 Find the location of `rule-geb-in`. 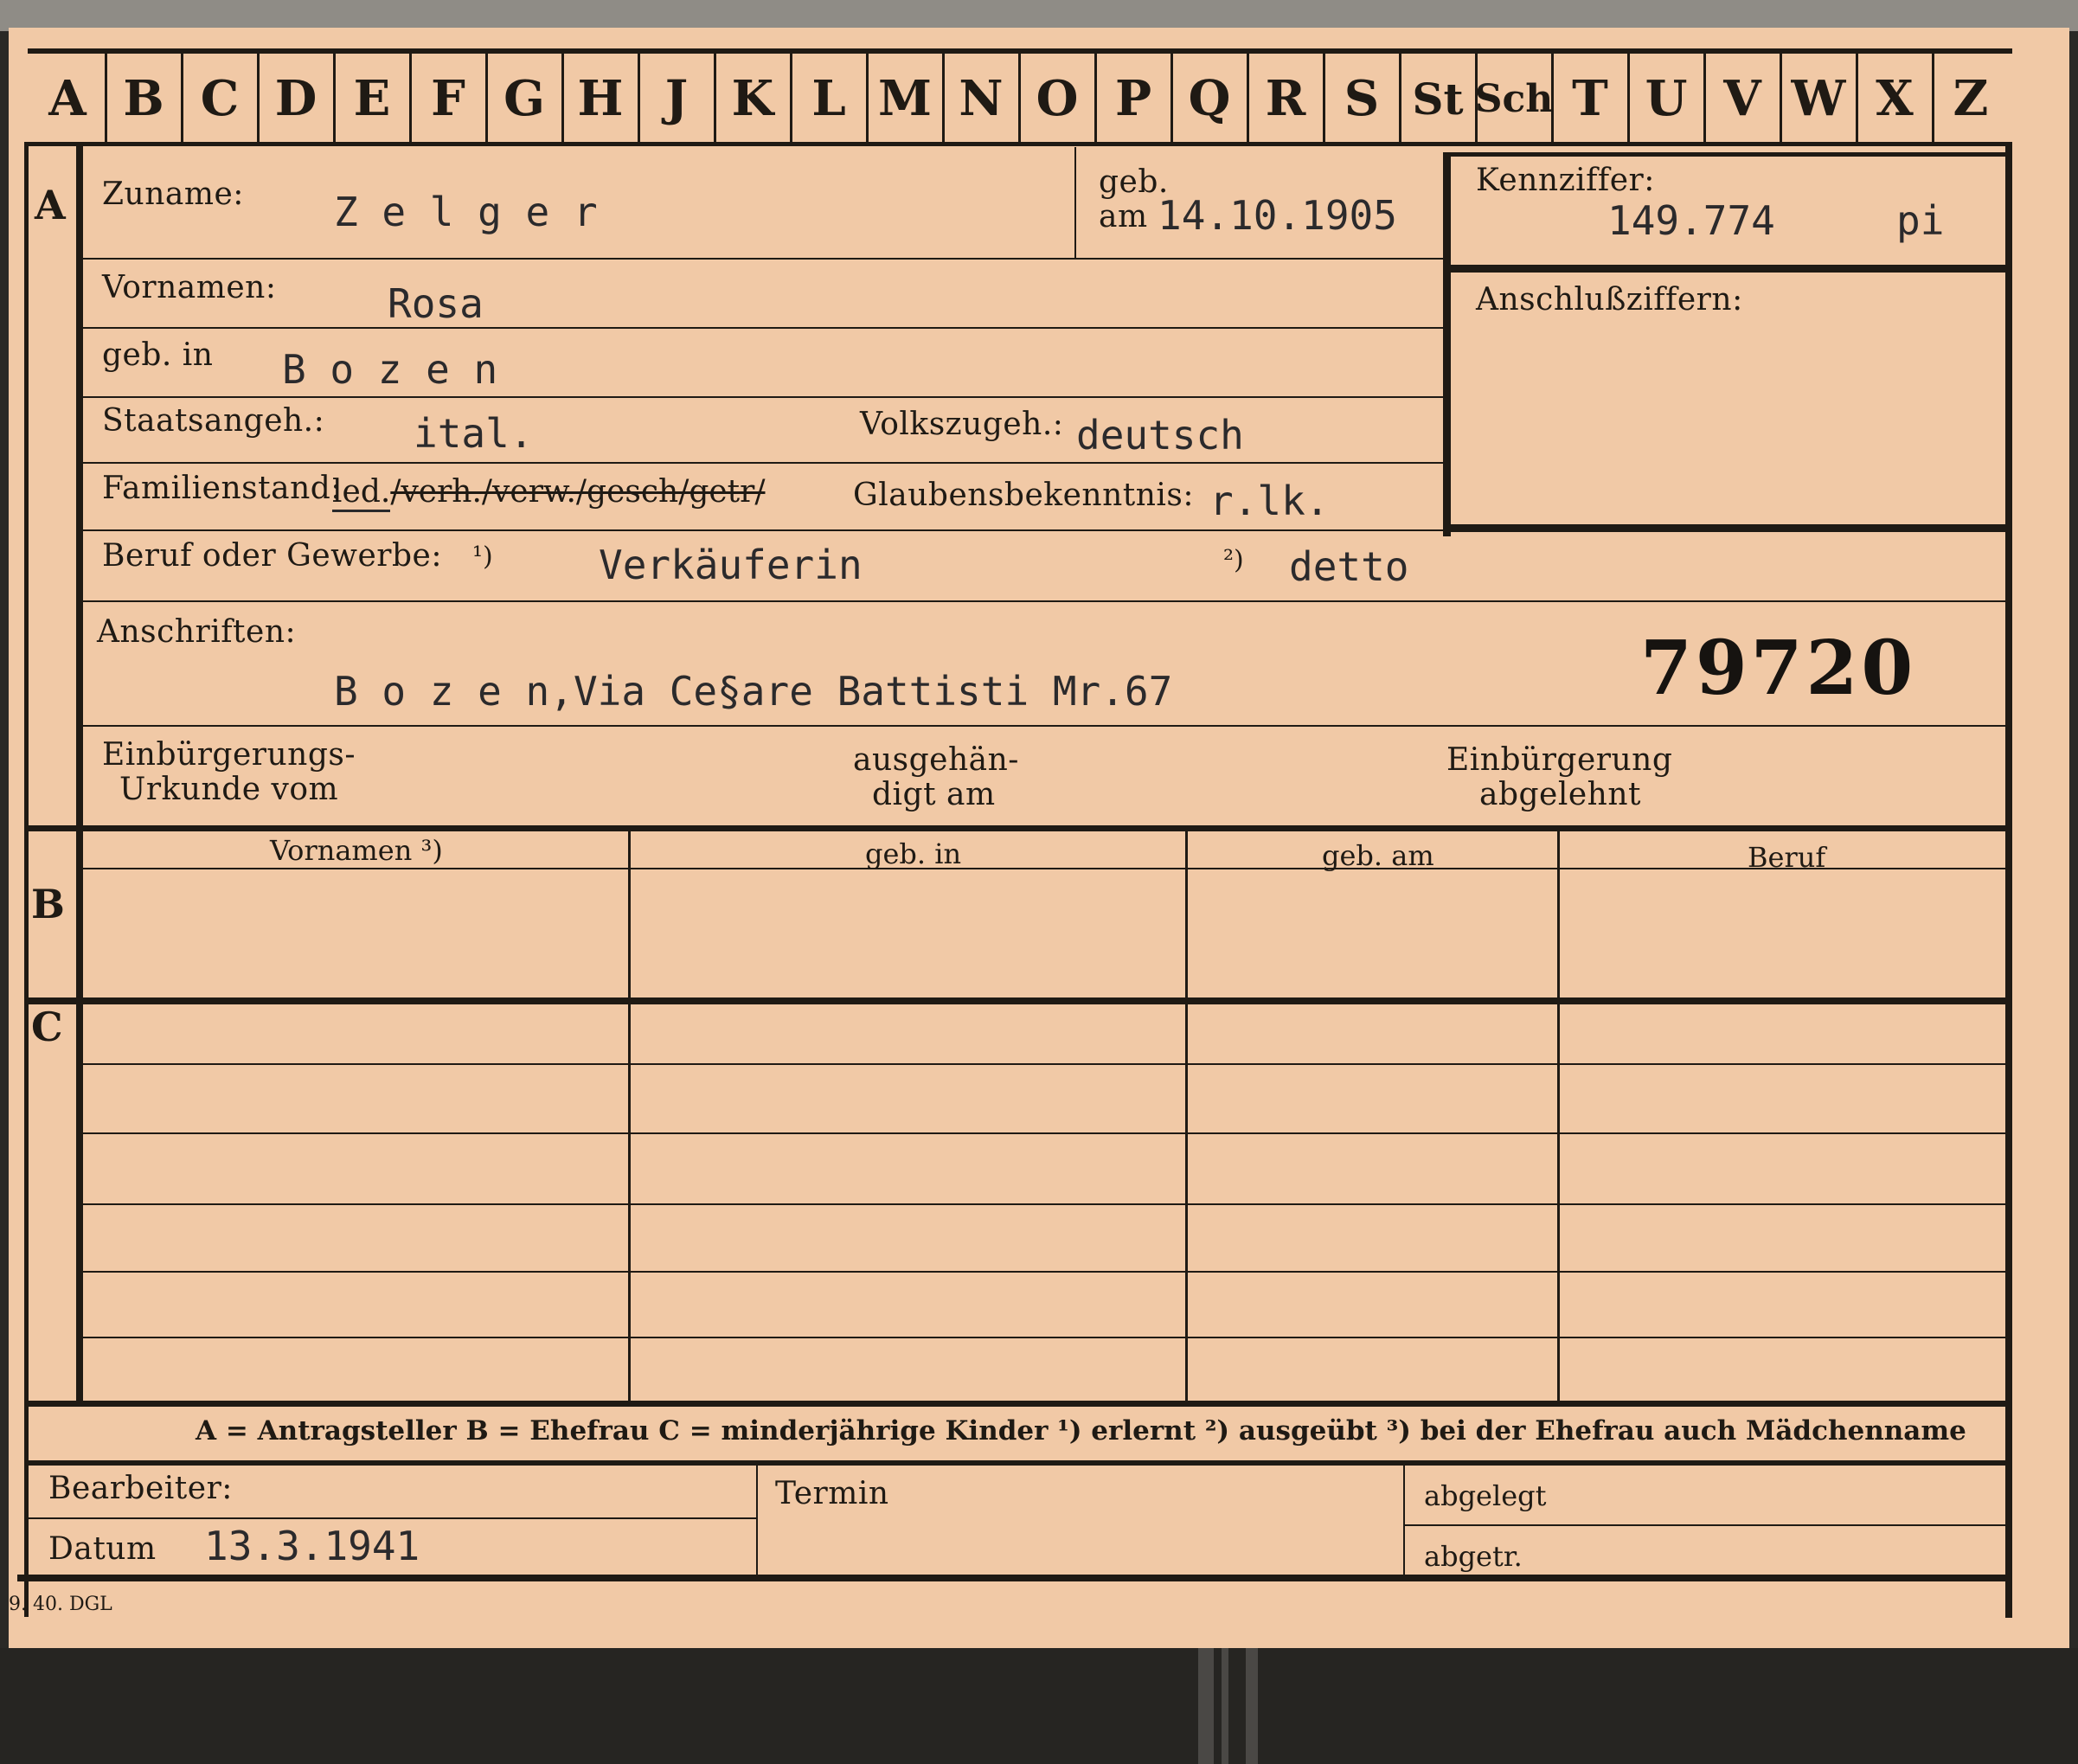

rule-geb-in is located at coordinates (763, 397).